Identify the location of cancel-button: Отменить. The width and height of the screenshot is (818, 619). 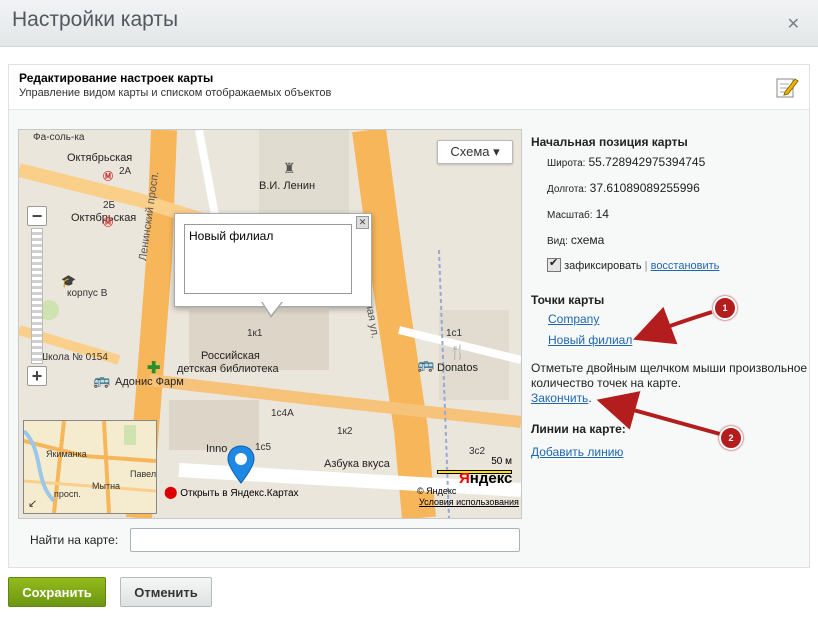
(166, 592).